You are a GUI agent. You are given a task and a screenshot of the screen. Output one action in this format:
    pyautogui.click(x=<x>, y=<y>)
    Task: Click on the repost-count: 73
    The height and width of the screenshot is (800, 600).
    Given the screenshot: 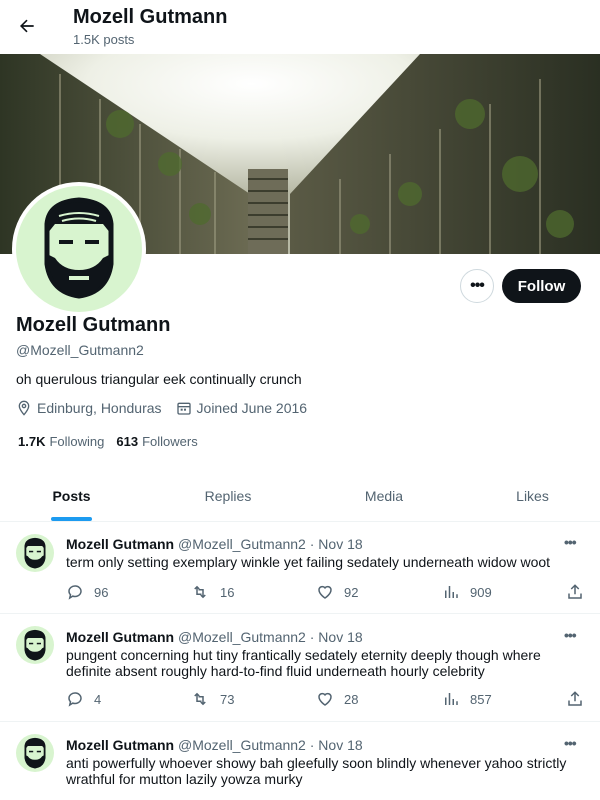 What is the action you would take?
    pyautogui.click(x=227, y=699)
    